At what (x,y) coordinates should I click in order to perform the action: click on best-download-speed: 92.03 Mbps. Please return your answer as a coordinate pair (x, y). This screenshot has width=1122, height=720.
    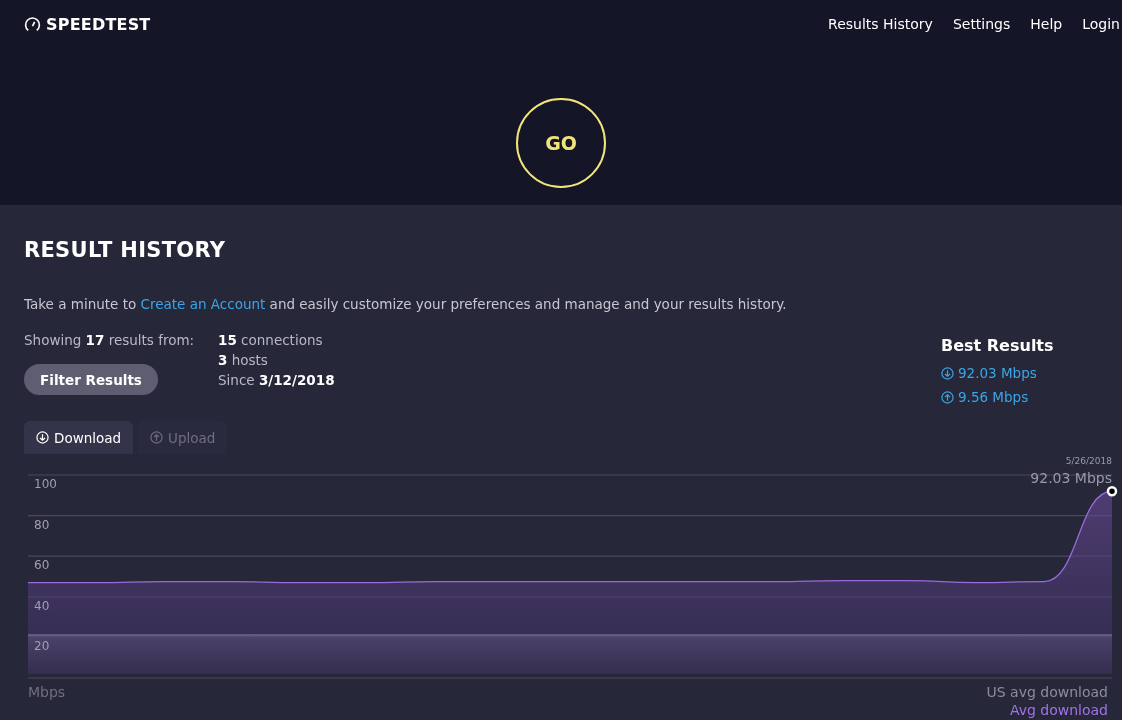
    Looking at the image, I should click on (997, 373).